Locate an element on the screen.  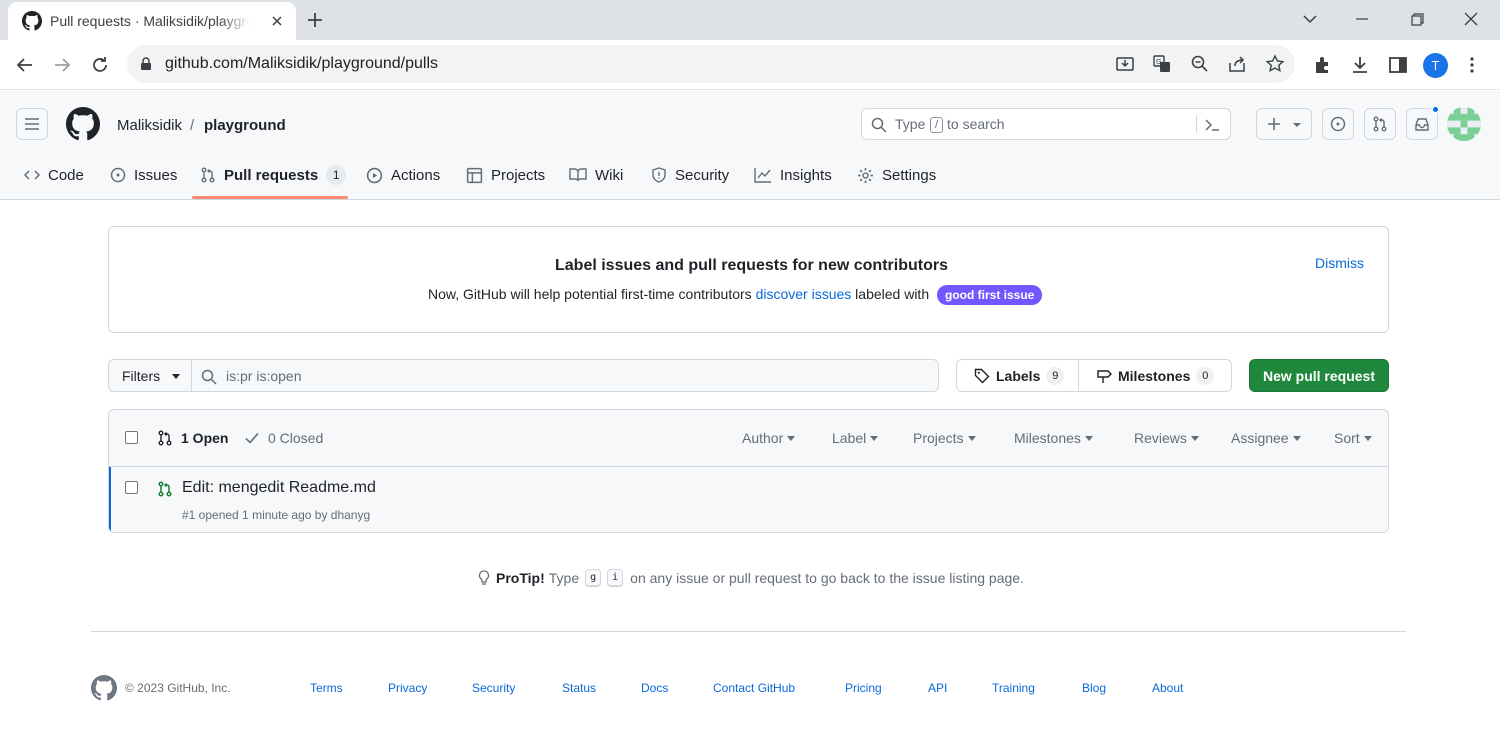
footer-link-about: About is located at coordinates (1167, 688).